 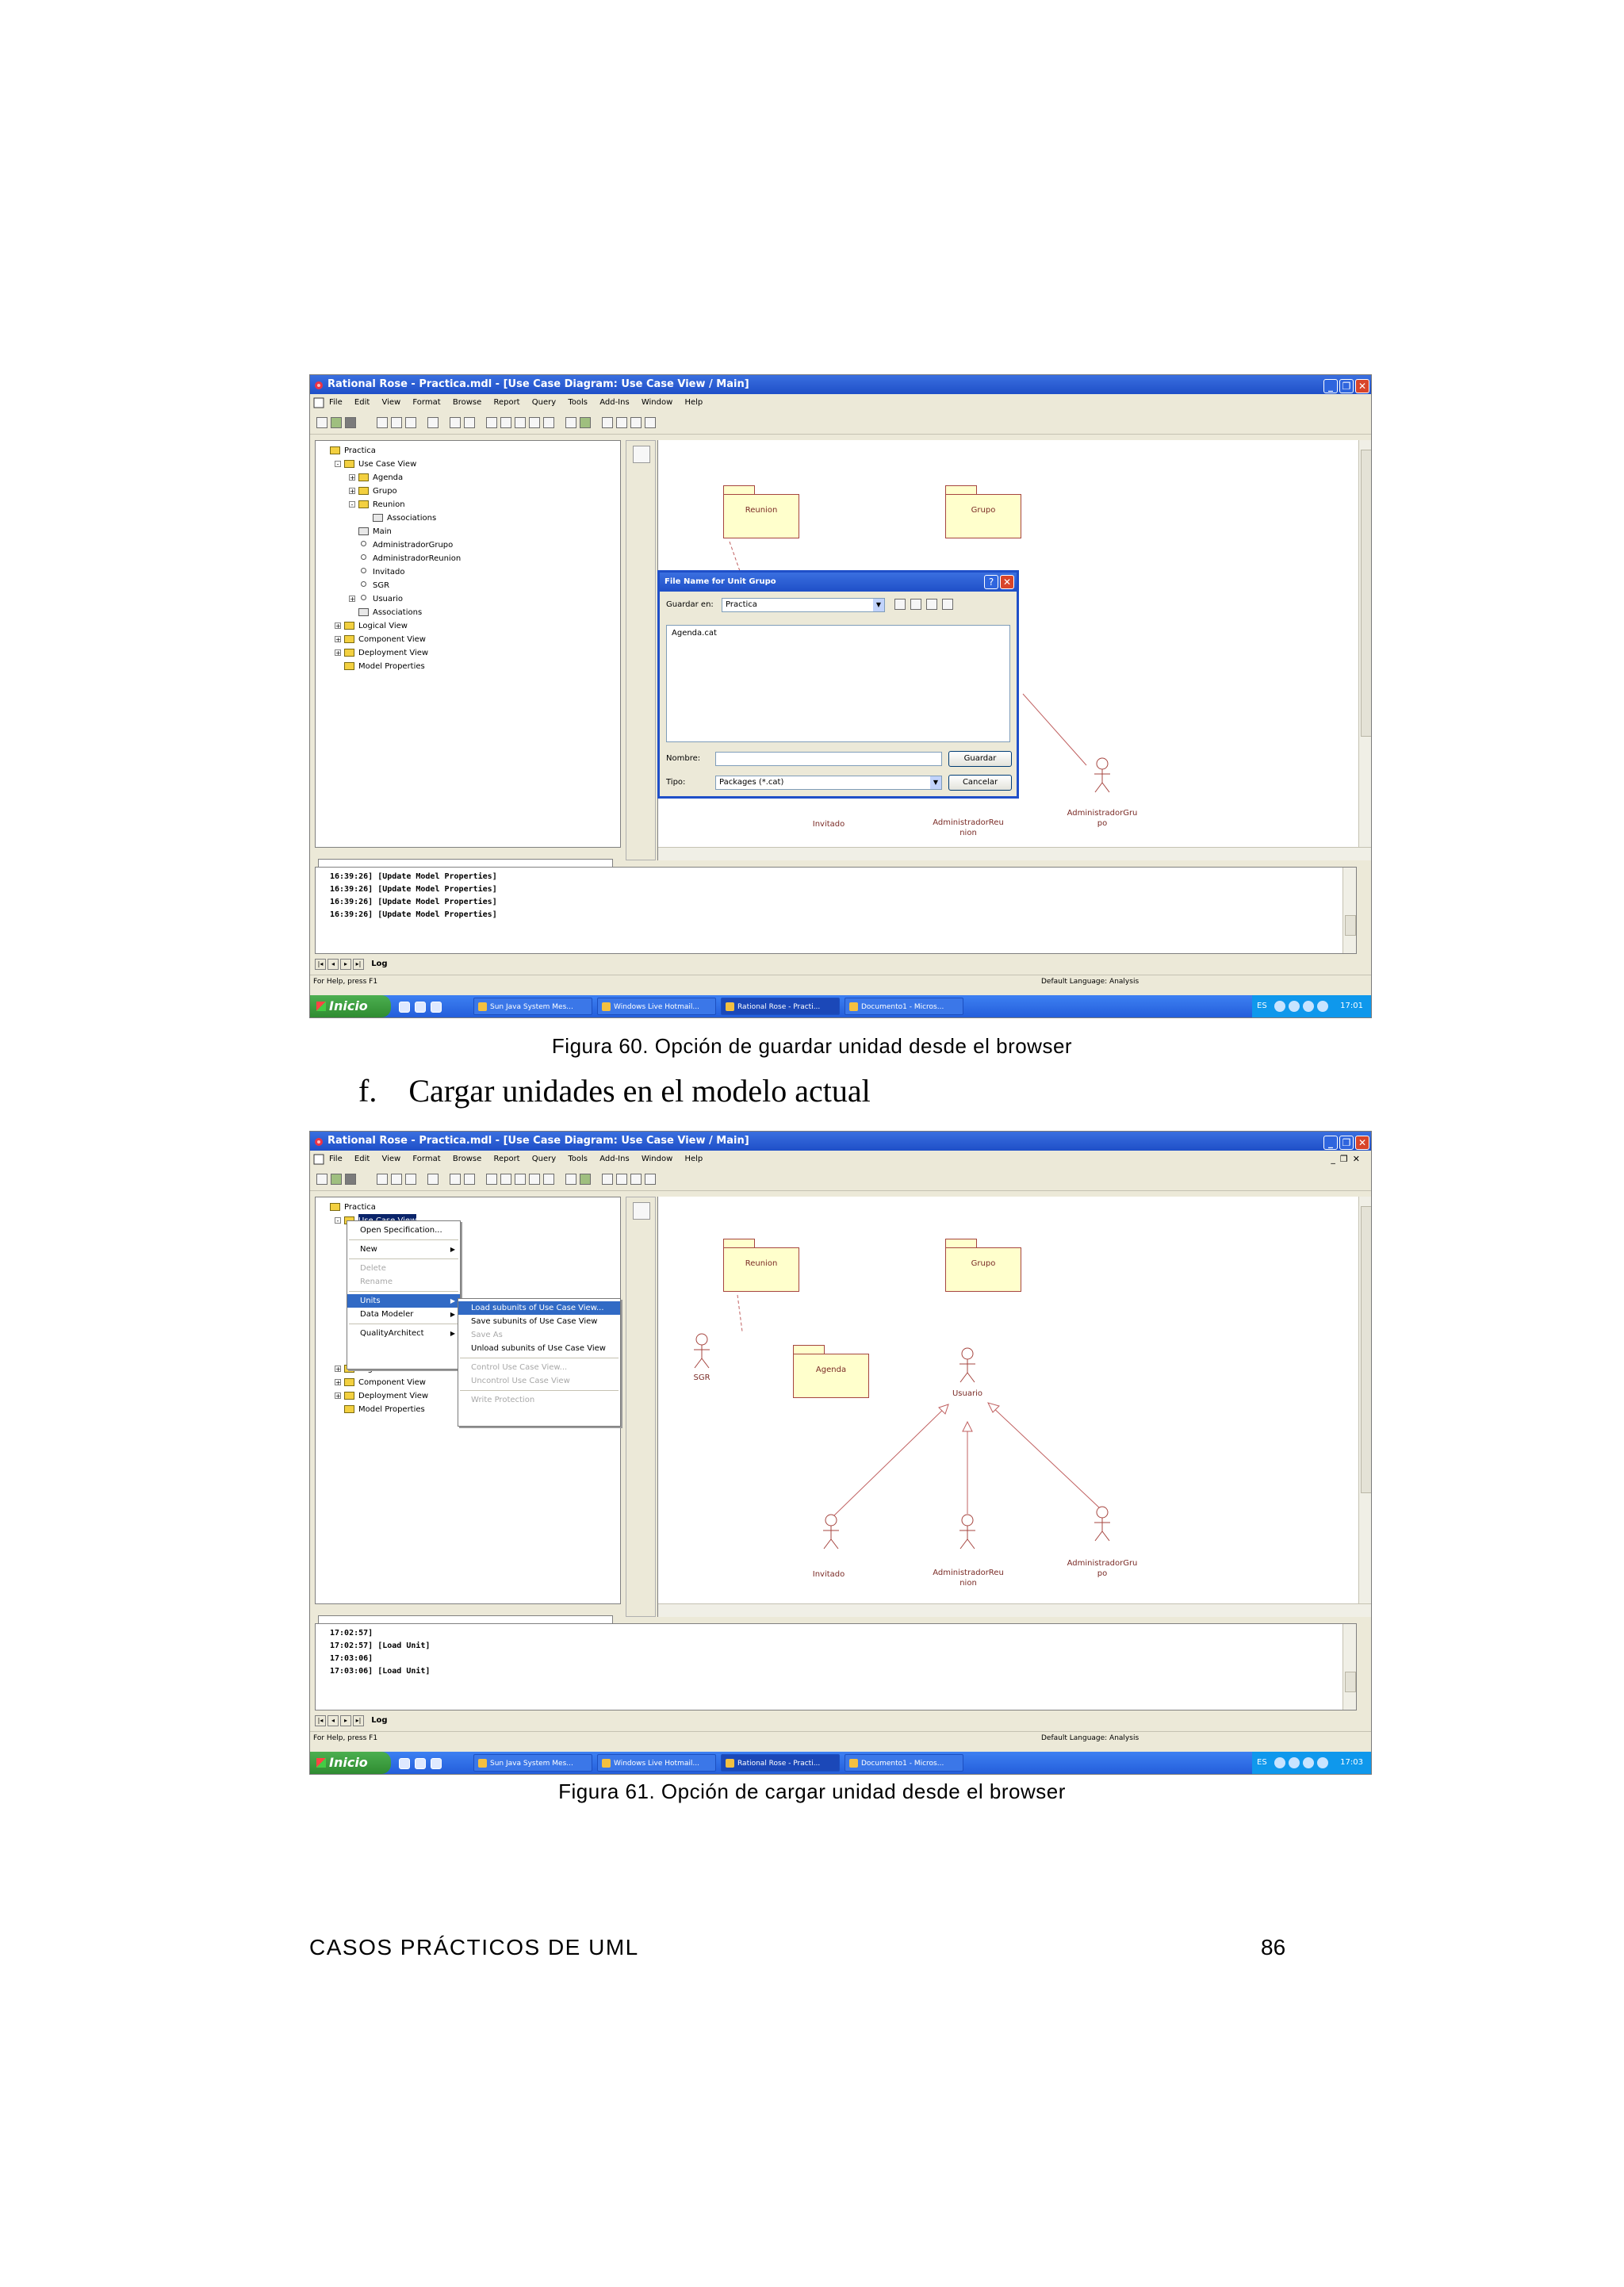 What do you see at coordinates (403, 1333) in the screenshot?
I see `menu-item: QualityArchitect ▶` at bounding box center [403, 1333].